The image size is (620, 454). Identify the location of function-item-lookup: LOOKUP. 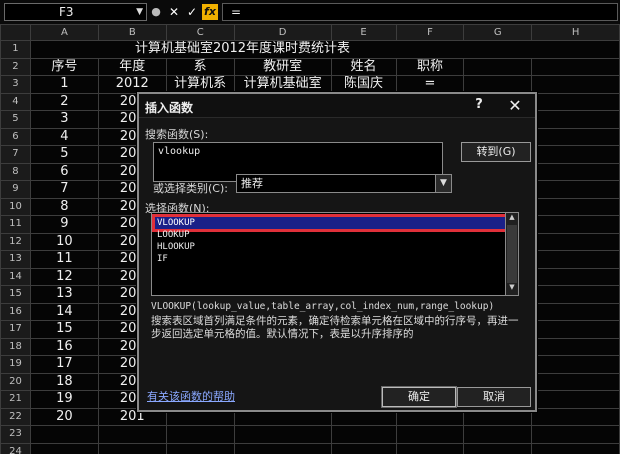
(334, 235).